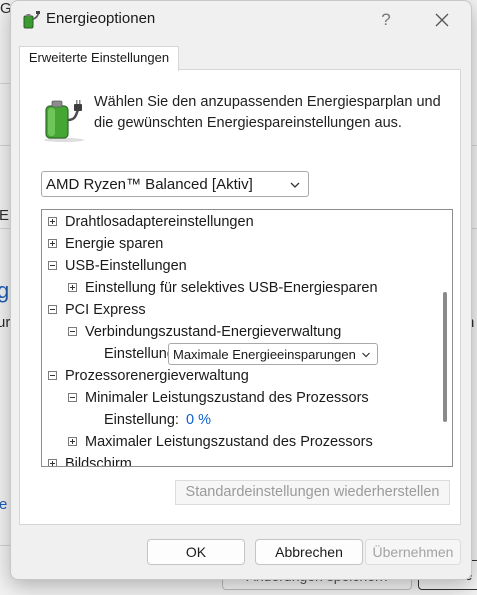 The height and width of the screenshot is (595, 477). Describe the element at coordinates (114, 244) in the screenshot. I see `tree-item-label: Energie sparen` at that location.